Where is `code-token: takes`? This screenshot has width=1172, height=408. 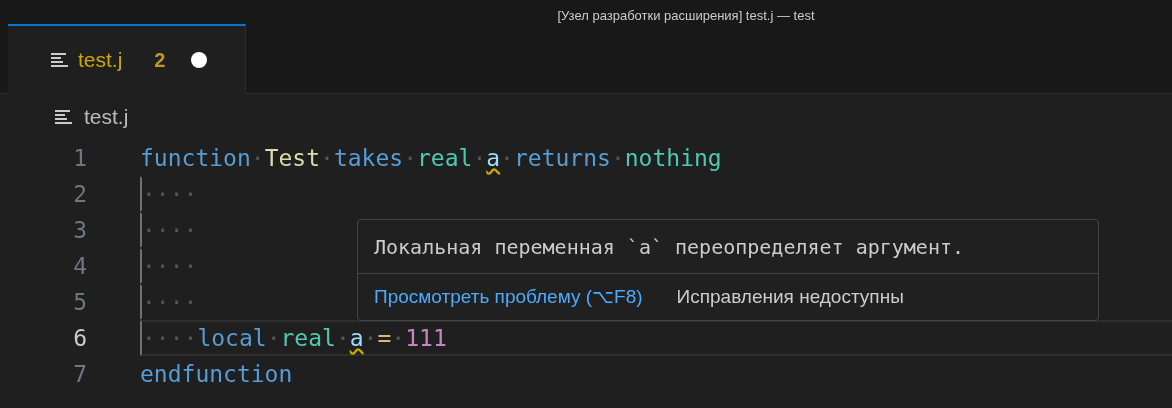 code-token: takes is located at coordinates (368, 158).